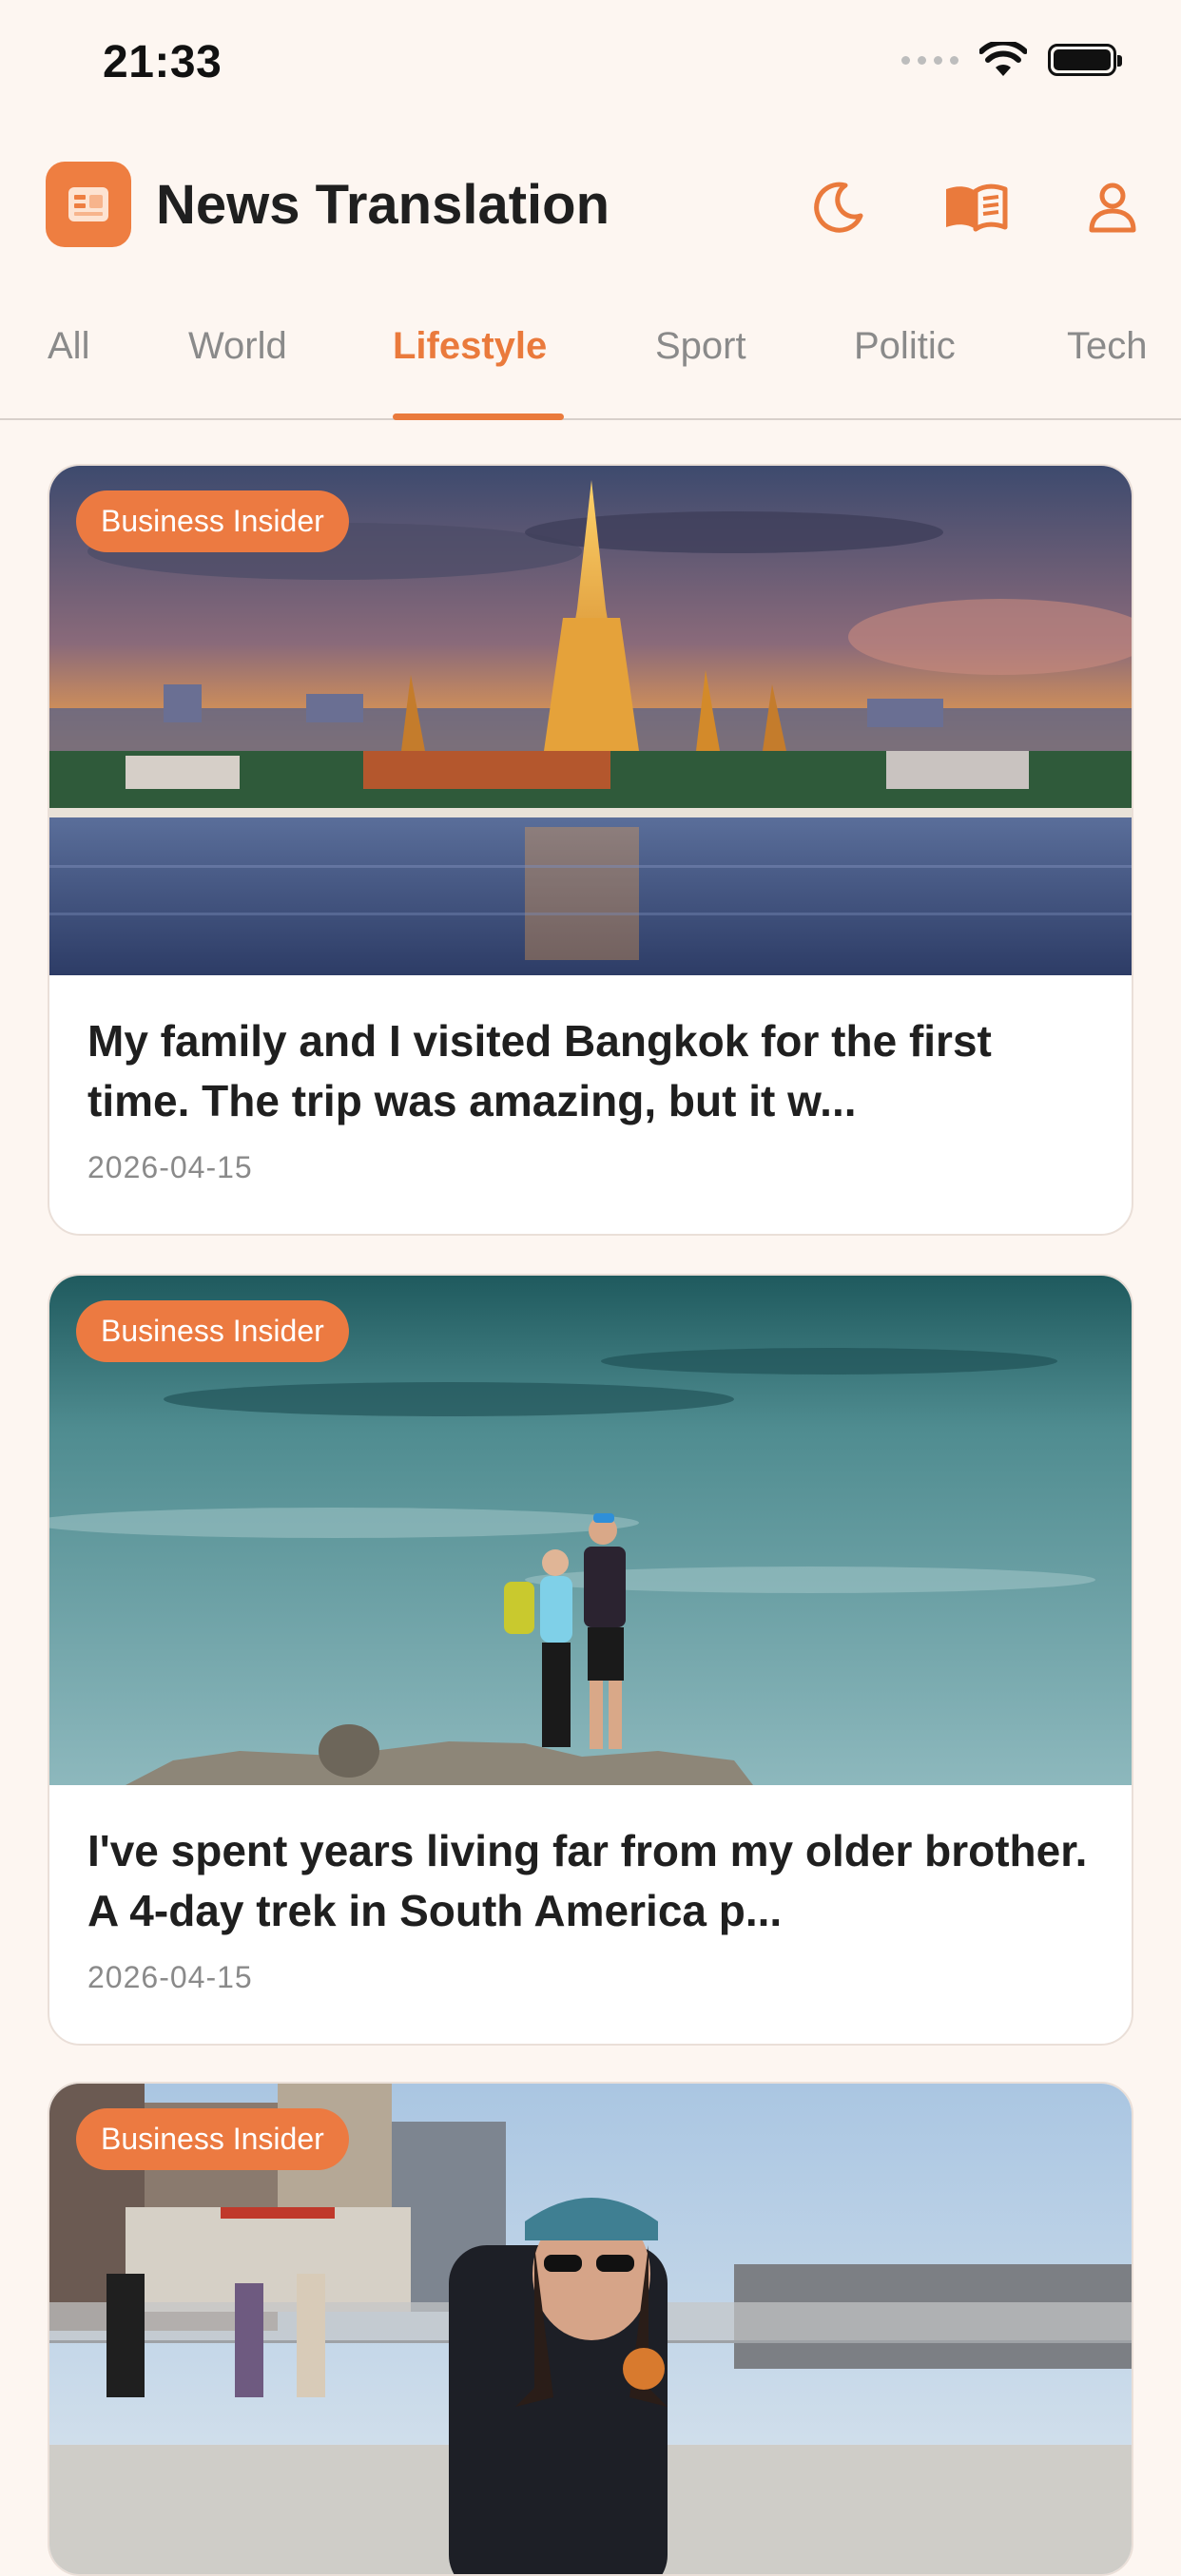 Image resolution: width=1181 pixels, height=2576 pixels. I want to click on tab-tech: Tech, so click(1107, 346).